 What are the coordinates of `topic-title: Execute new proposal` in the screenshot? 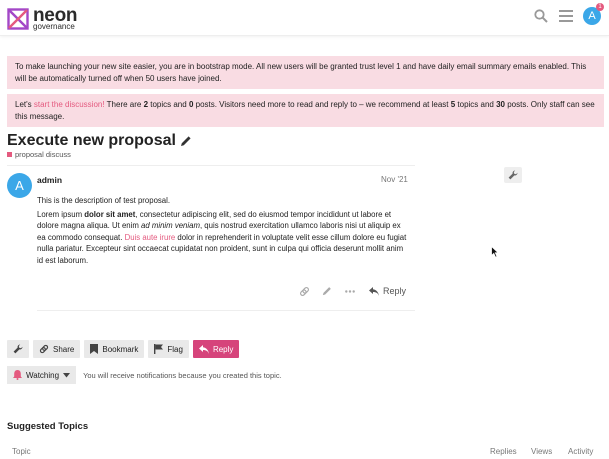 It's located at (99, 141).